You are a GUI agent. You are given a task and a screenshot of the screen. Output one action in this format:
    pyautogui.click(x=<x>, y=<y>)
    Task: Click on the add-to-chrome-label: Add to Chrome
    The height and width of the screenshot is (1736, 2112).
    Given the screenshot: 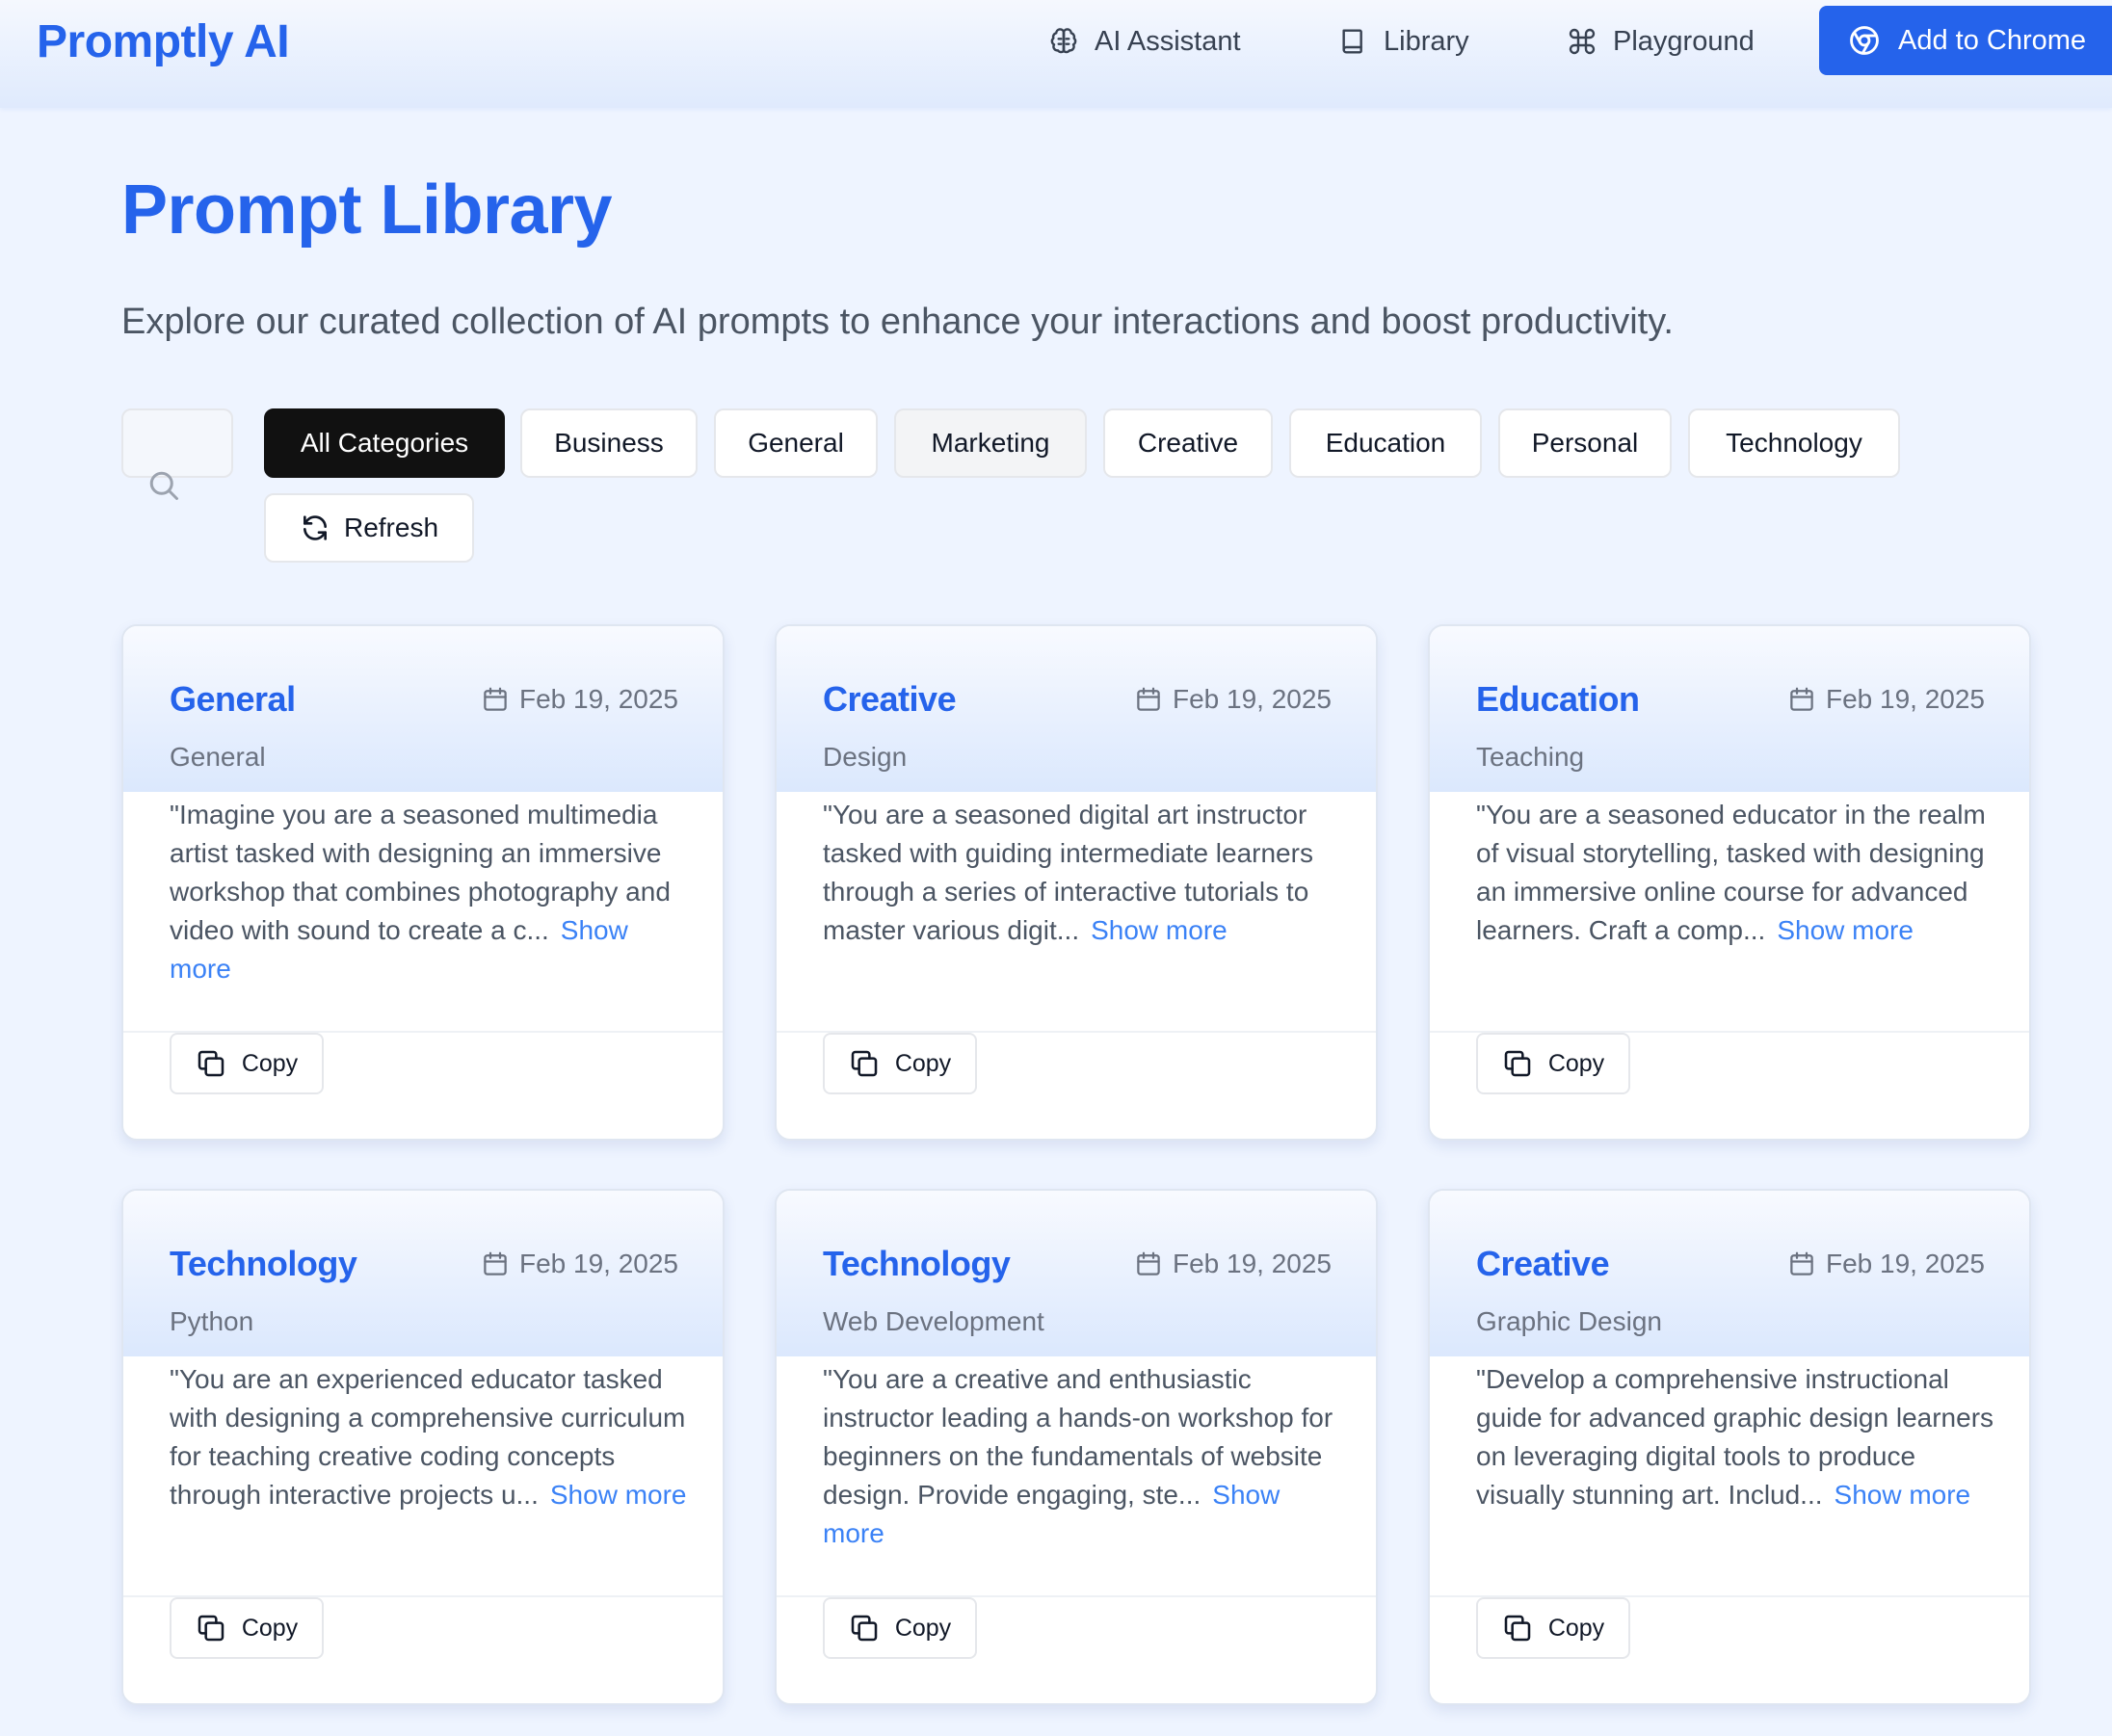 What is the action you would take?
    pyautogui.click(x=1993, y=40)
    